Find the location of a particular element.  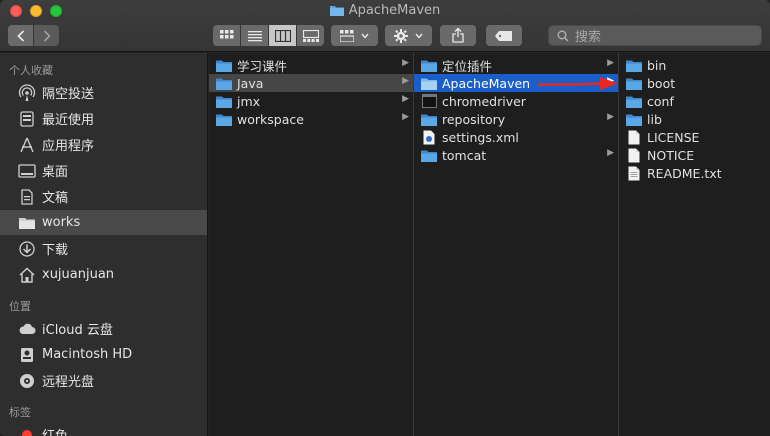

column-view-button is located at coordinates (282, 35).